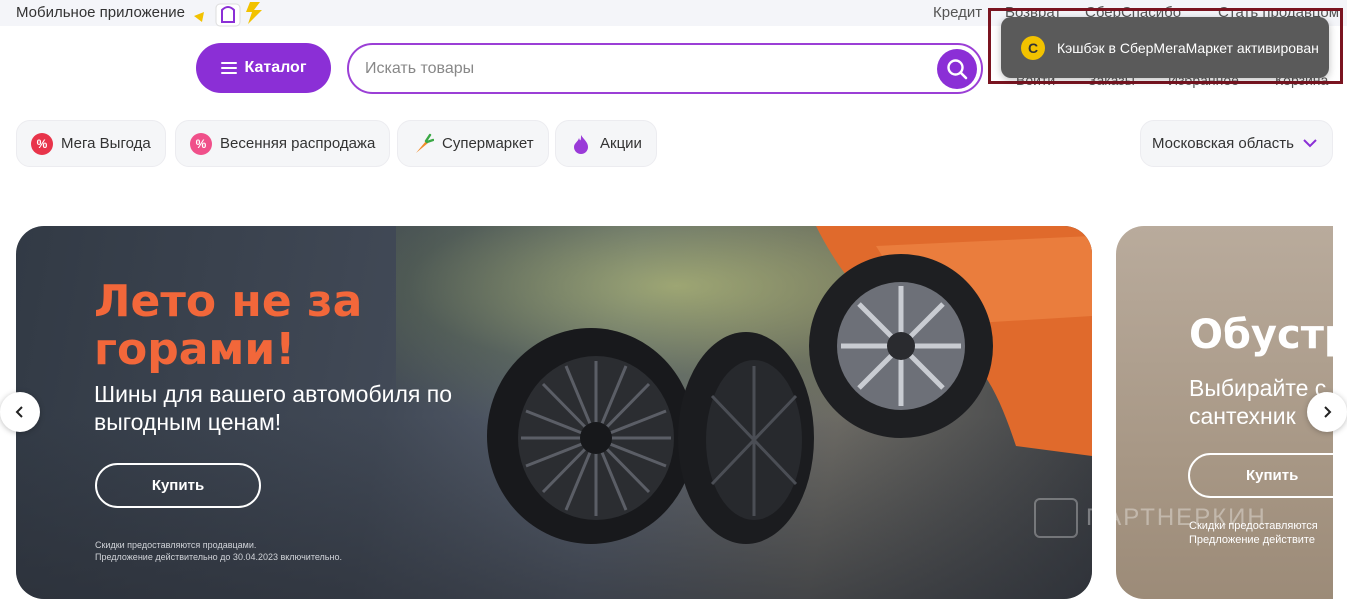 The width and height of the screenshot is (1347, 604). I want to click on subtitle-line: сантехник, so click(1242, 416).